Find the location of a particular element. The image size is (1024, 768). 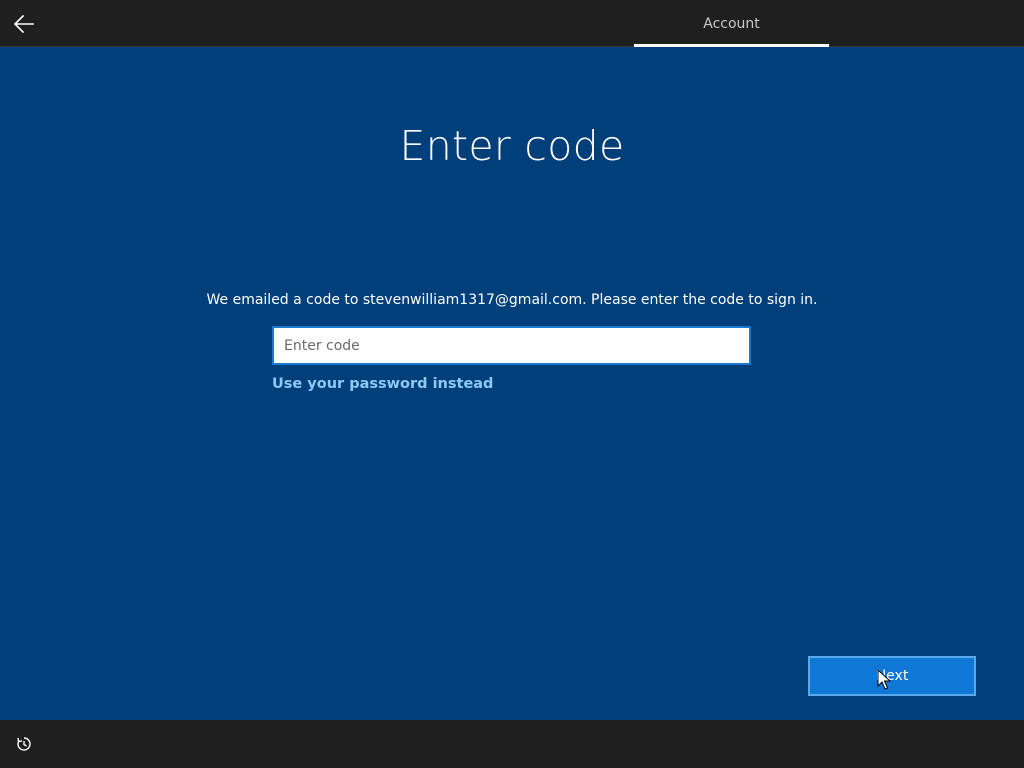

ease-of-access-icon is located at coordinates (24, 744).